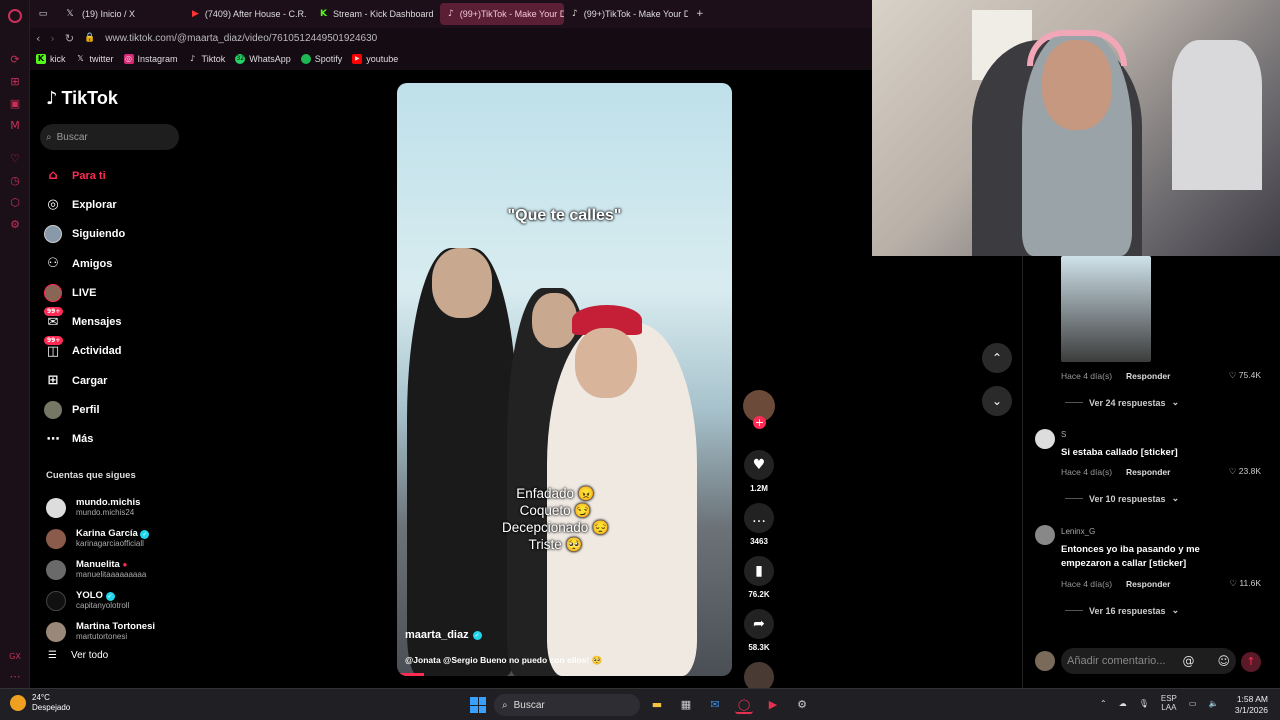 Image resolution: width=1280 pixels, height=720 pixels. What do you see at coordinates (15, 225) in the screenshot?
I see `settings-icon: ⚙` at bounding box center [15, 225].